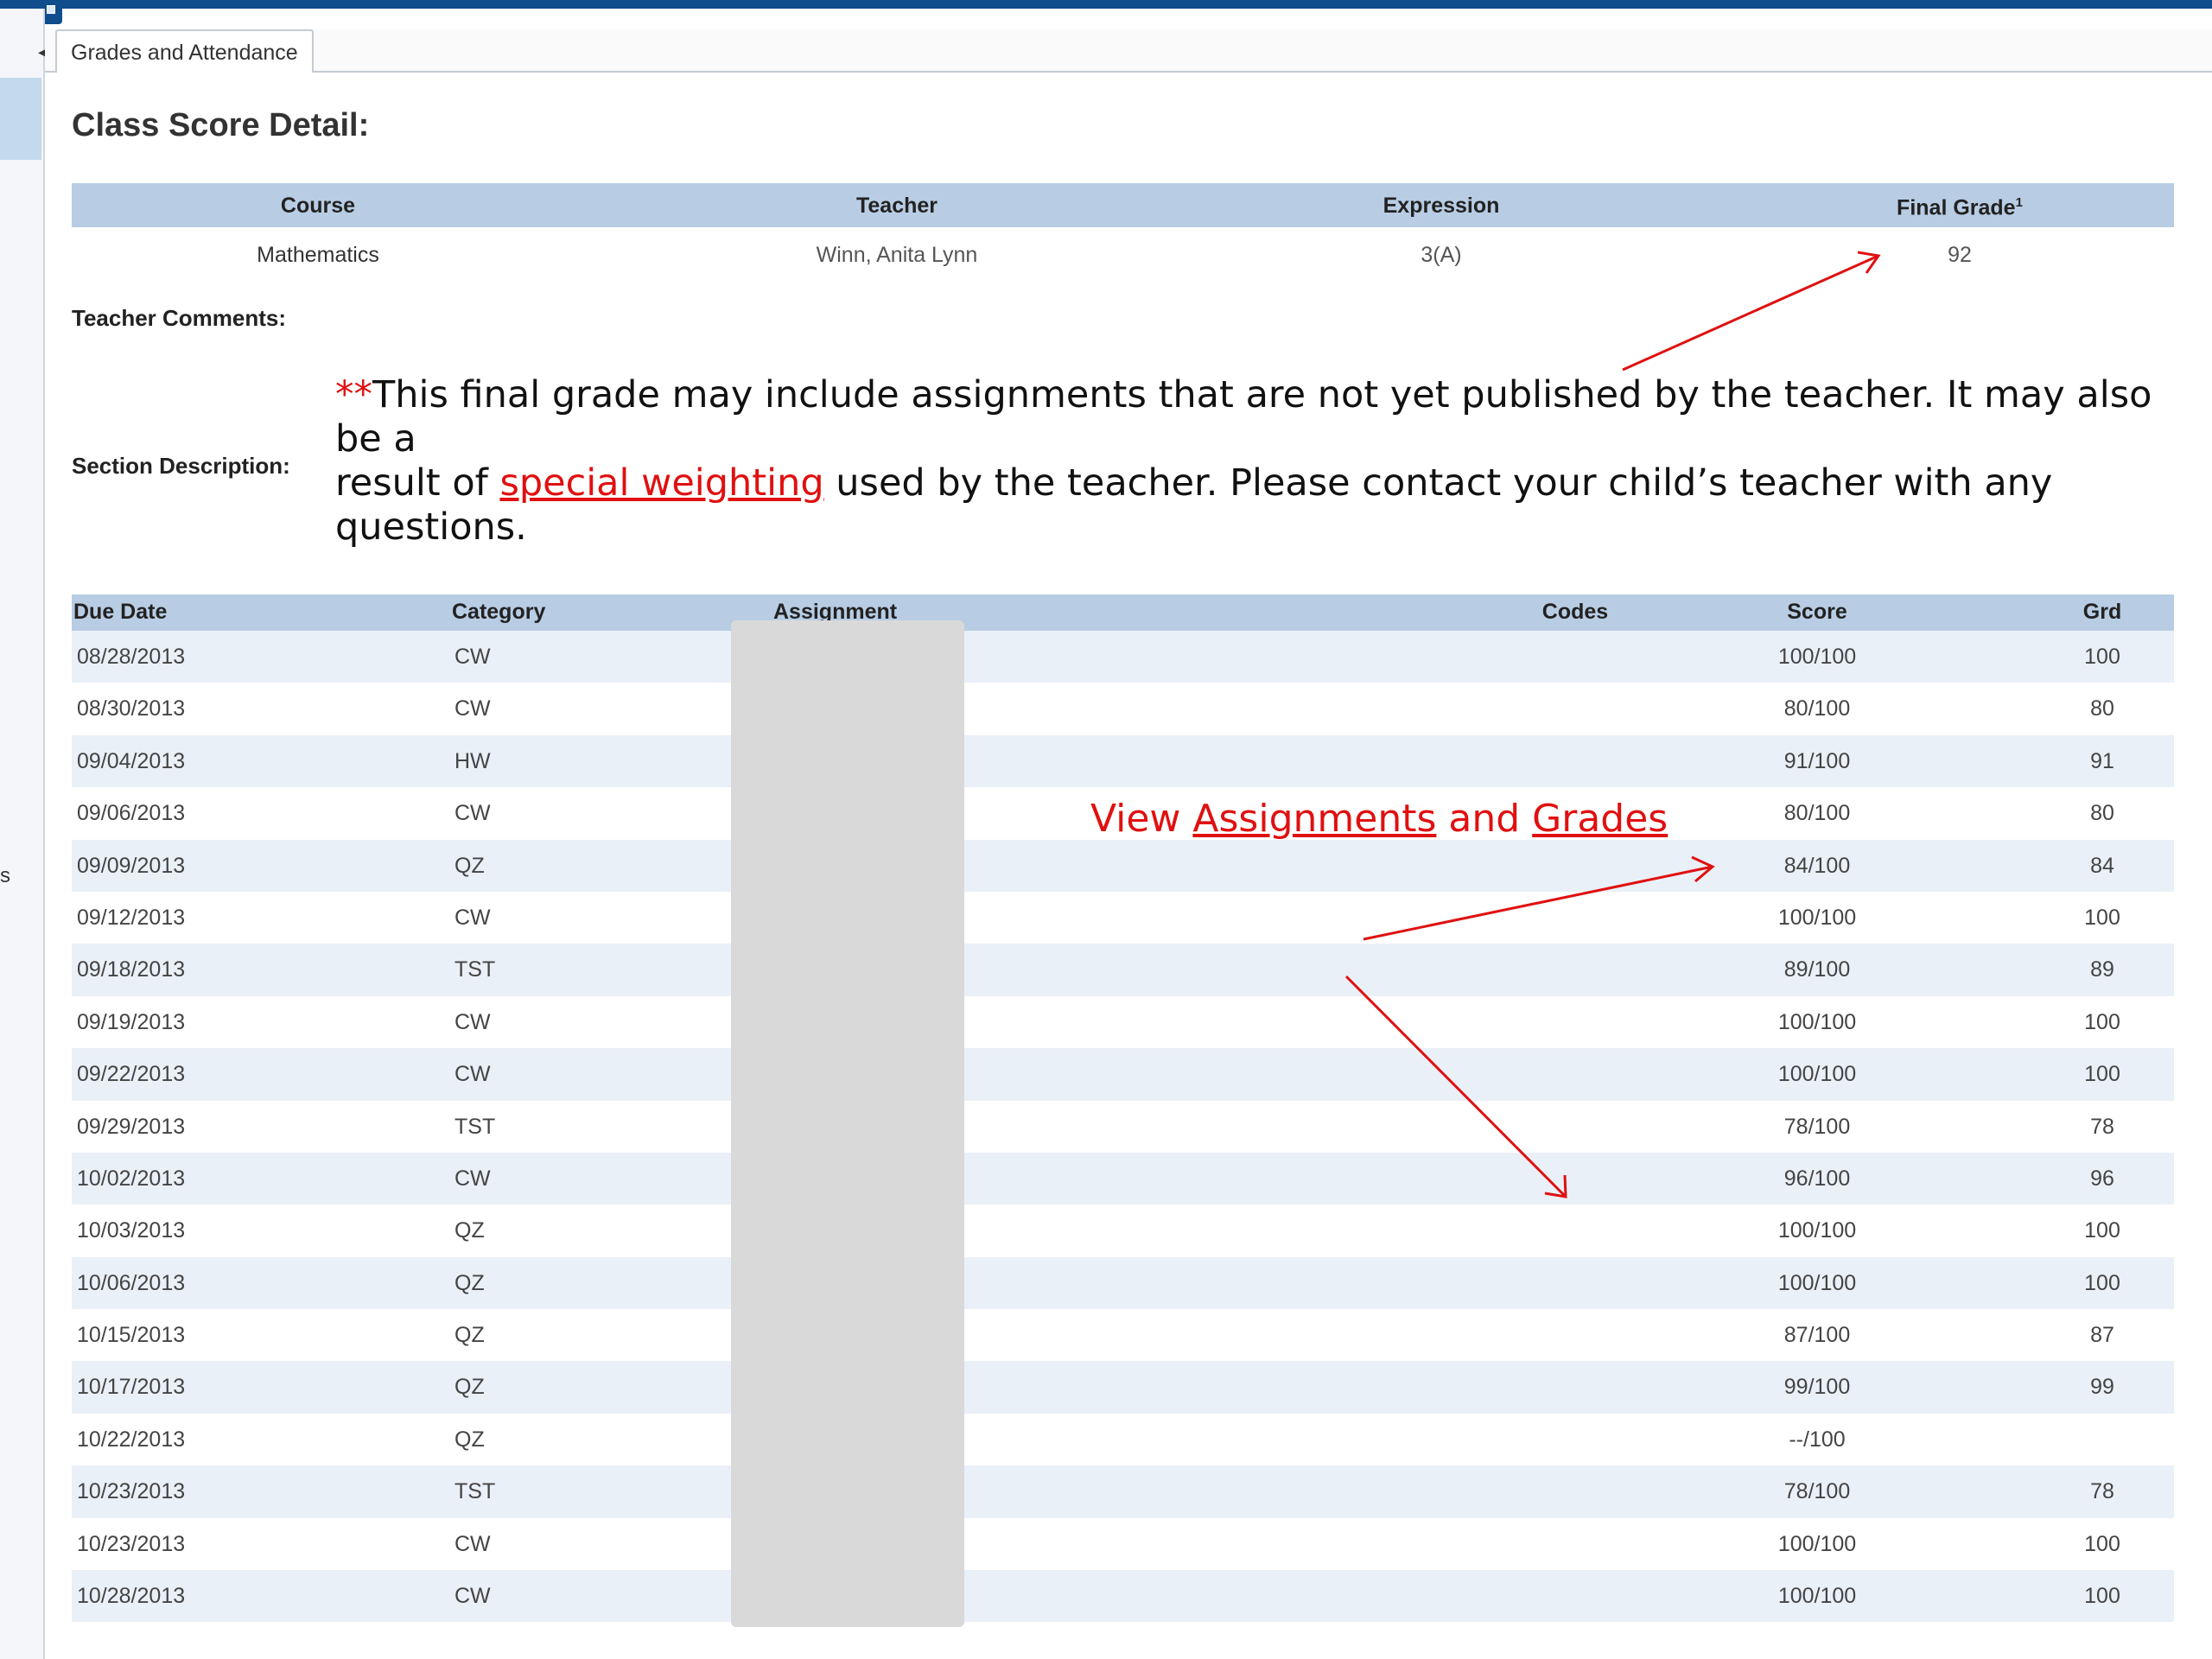  Describe the element at coordinates (1123, 970) in the screenshot. I see `table-row: 09/18/2013 TST 89/100 89` at that location.